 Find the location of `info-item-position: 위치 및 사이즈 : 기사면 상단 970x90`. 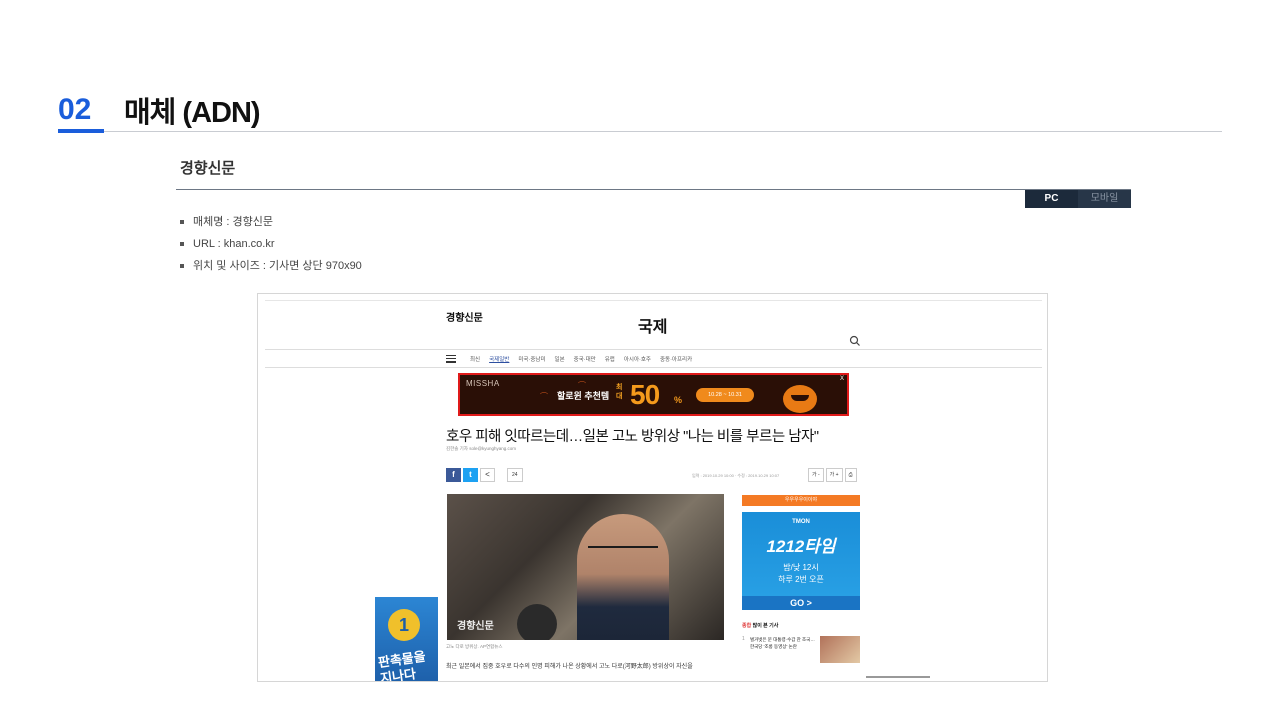

info-item-position: 위치 및 사이즈 : 기사면 상단 970x90 is located at coordinates (271, 266).